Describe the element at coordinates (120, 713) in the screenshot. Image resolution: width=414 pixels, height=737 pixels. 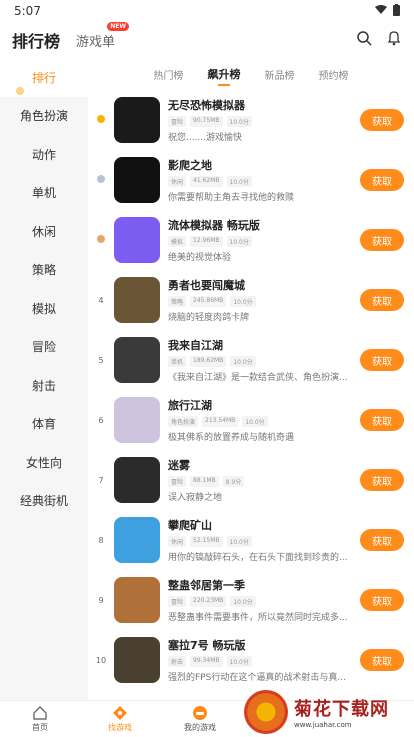
I see `compass-icon` at that location.